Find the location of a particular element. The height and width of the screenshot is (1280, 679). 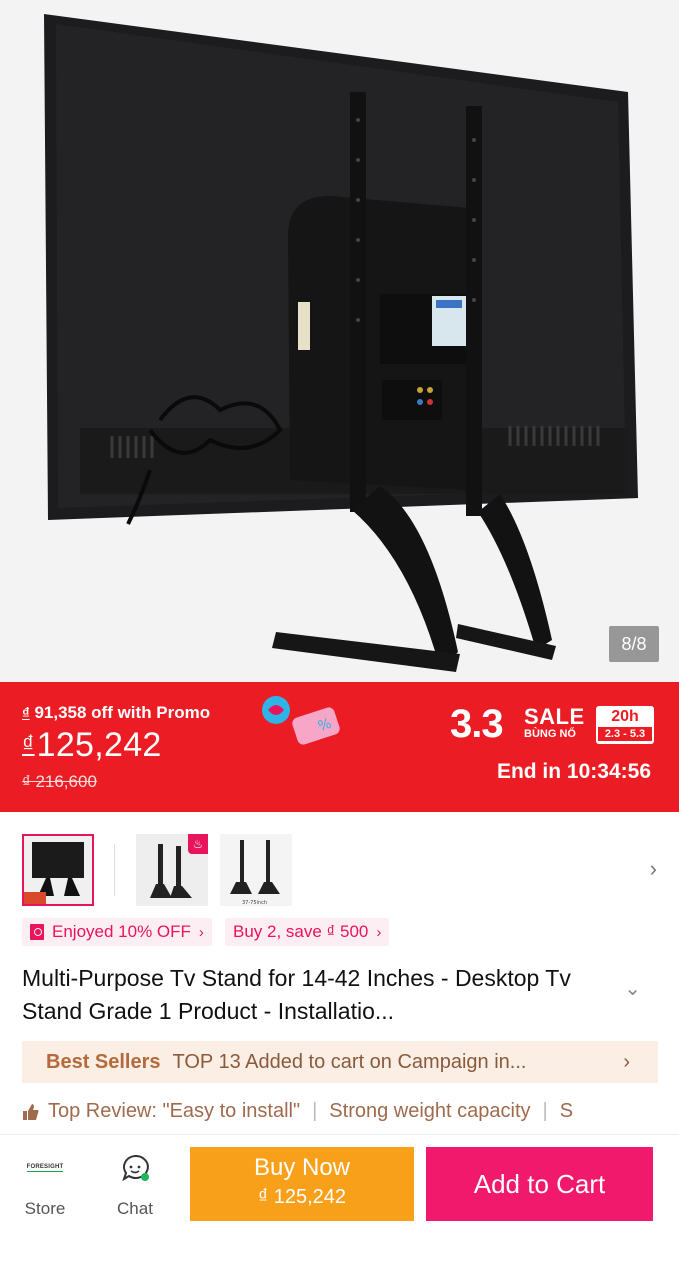

review-second: Strong weight capacity is located at coordinates (430, 1111).